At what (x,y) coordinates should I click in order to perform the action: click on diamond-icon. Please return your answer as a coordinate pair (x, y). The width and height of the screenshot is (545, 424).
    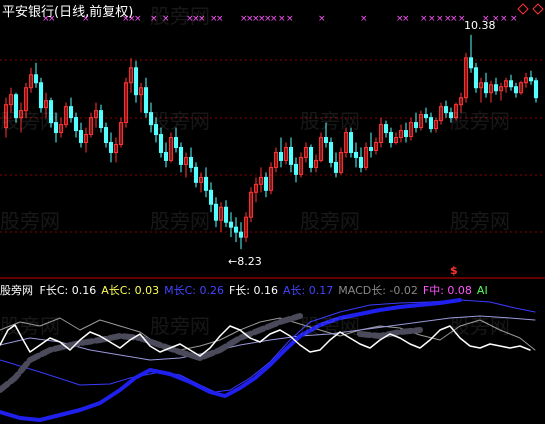
    Looking at the image, I should click on (530, 9).